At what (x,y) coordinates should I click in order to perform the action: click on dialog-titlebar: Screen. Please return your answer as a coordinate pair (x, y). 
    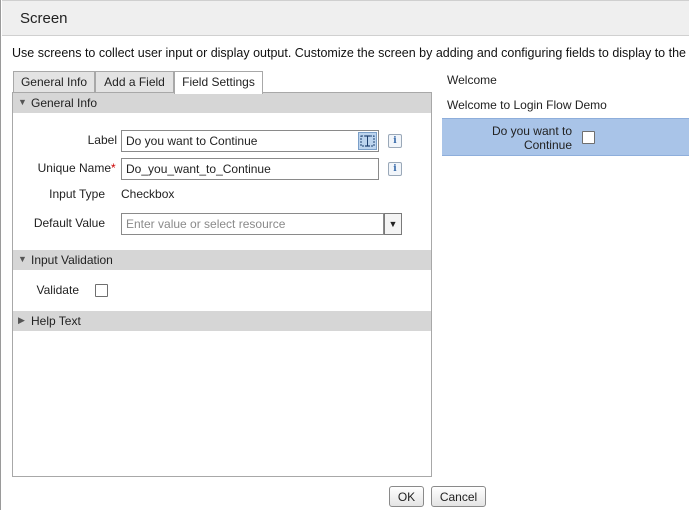
    Looking at the image, I should click on (345, 18).